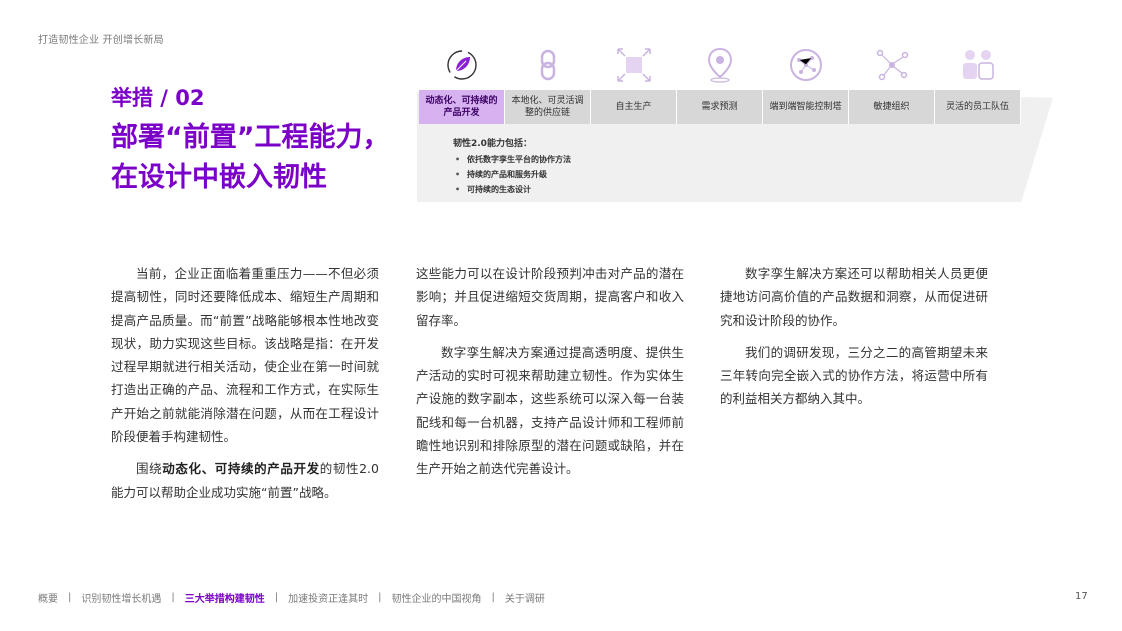  I want to click on tab-demand-forecasting: 需求预测, so click(720, 107).